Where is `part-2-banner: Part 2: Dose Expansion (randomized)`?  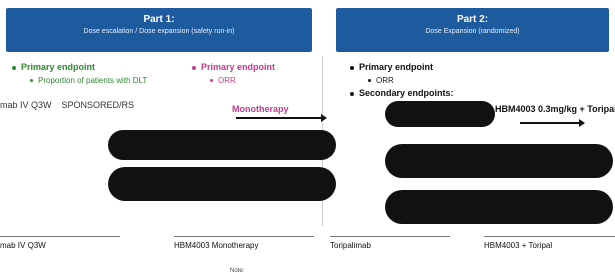 part-2-banner: Part 2: Dose Expansion (randomized) is located at coordinates (472, 30).